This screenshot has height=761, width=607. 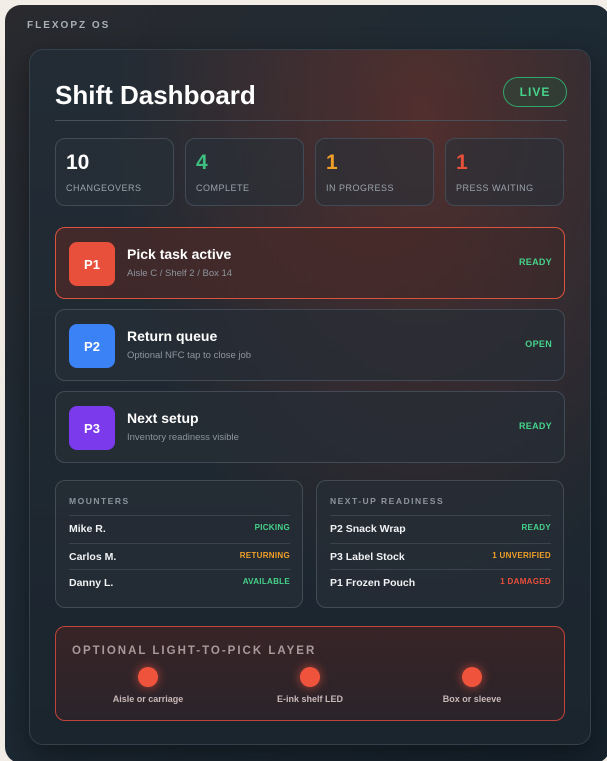 I want to click on light-point: Box or sleeve, so click(x=472, y=689).